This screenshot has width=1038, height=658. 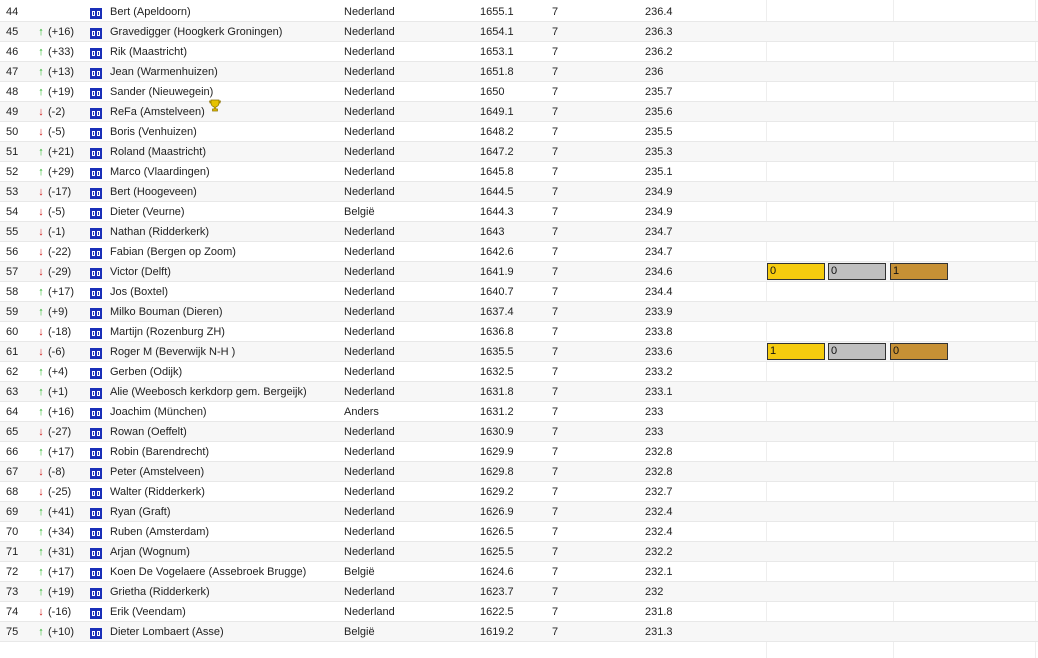 What do you see at coordinates (148, 612) in the screenshot?
I see `player-name-text: Erik (Veendam)` at bounding box center [148, 612].